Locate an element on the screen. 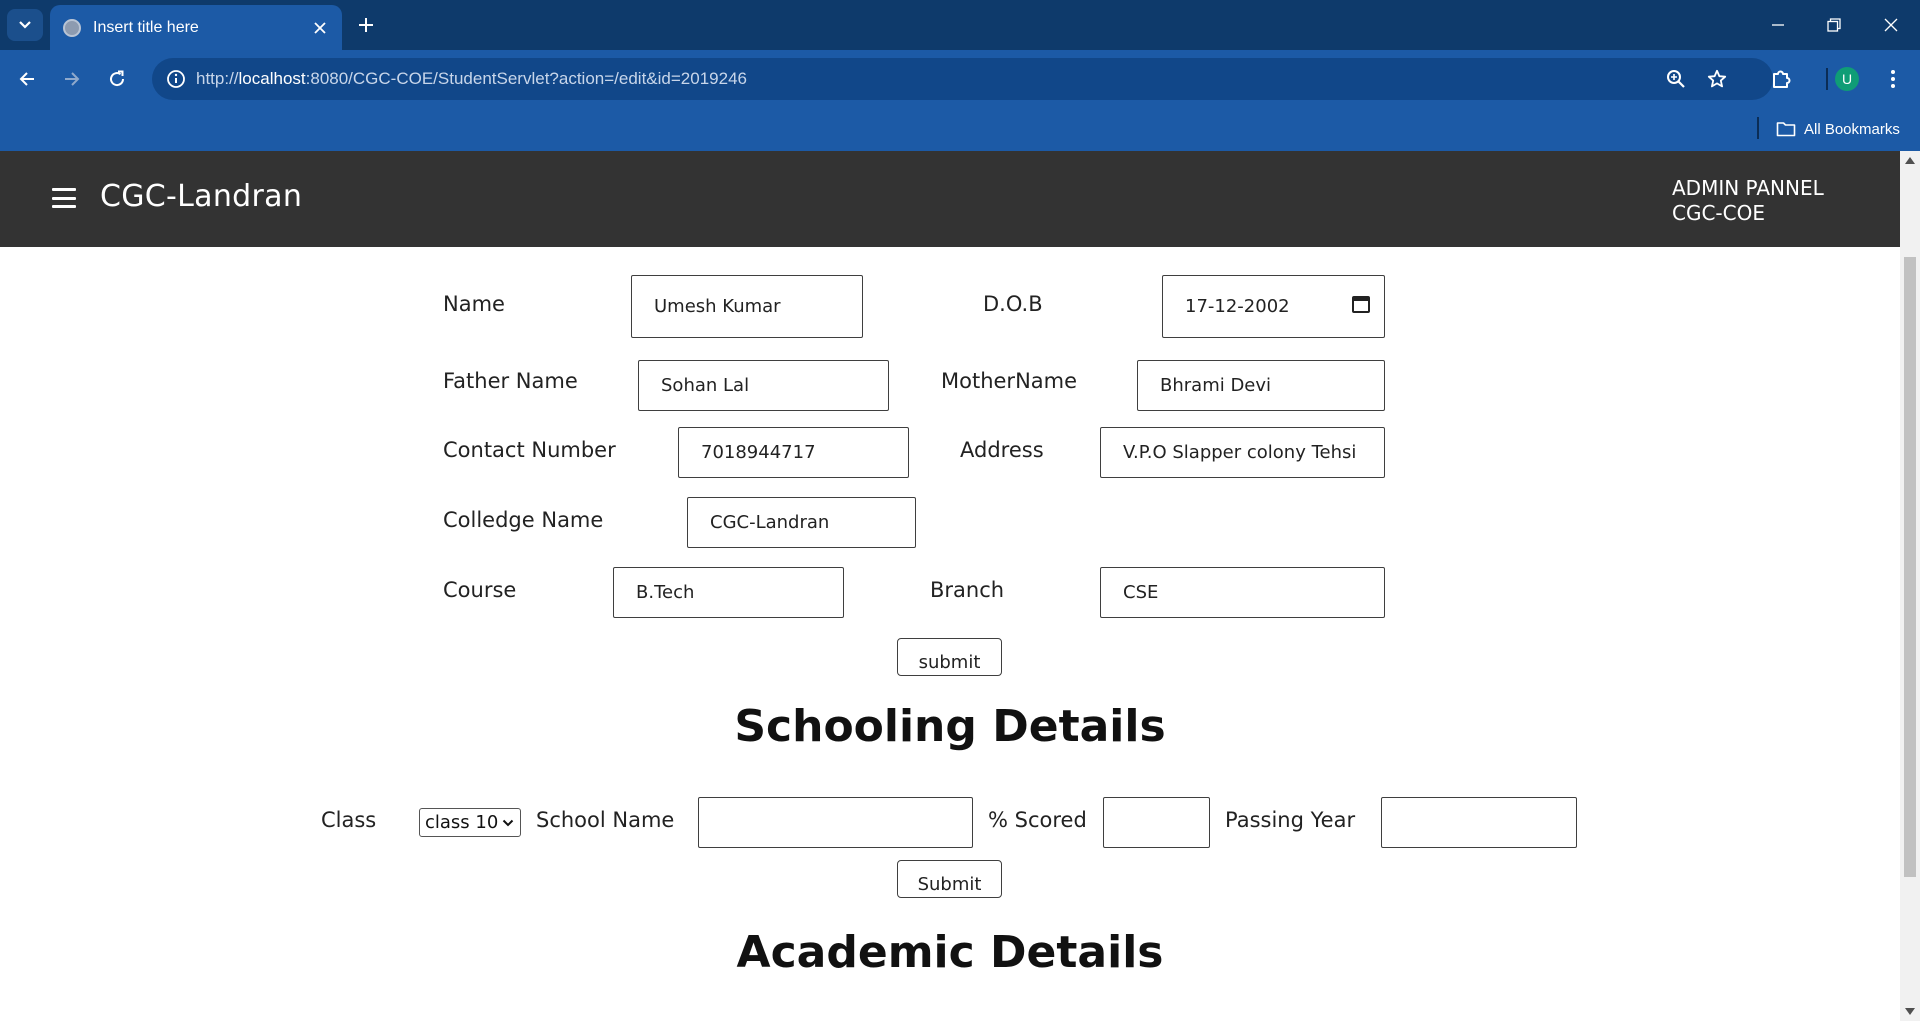  mother-name-input: Bhrami Devi is located at coordinates (1261, 385).